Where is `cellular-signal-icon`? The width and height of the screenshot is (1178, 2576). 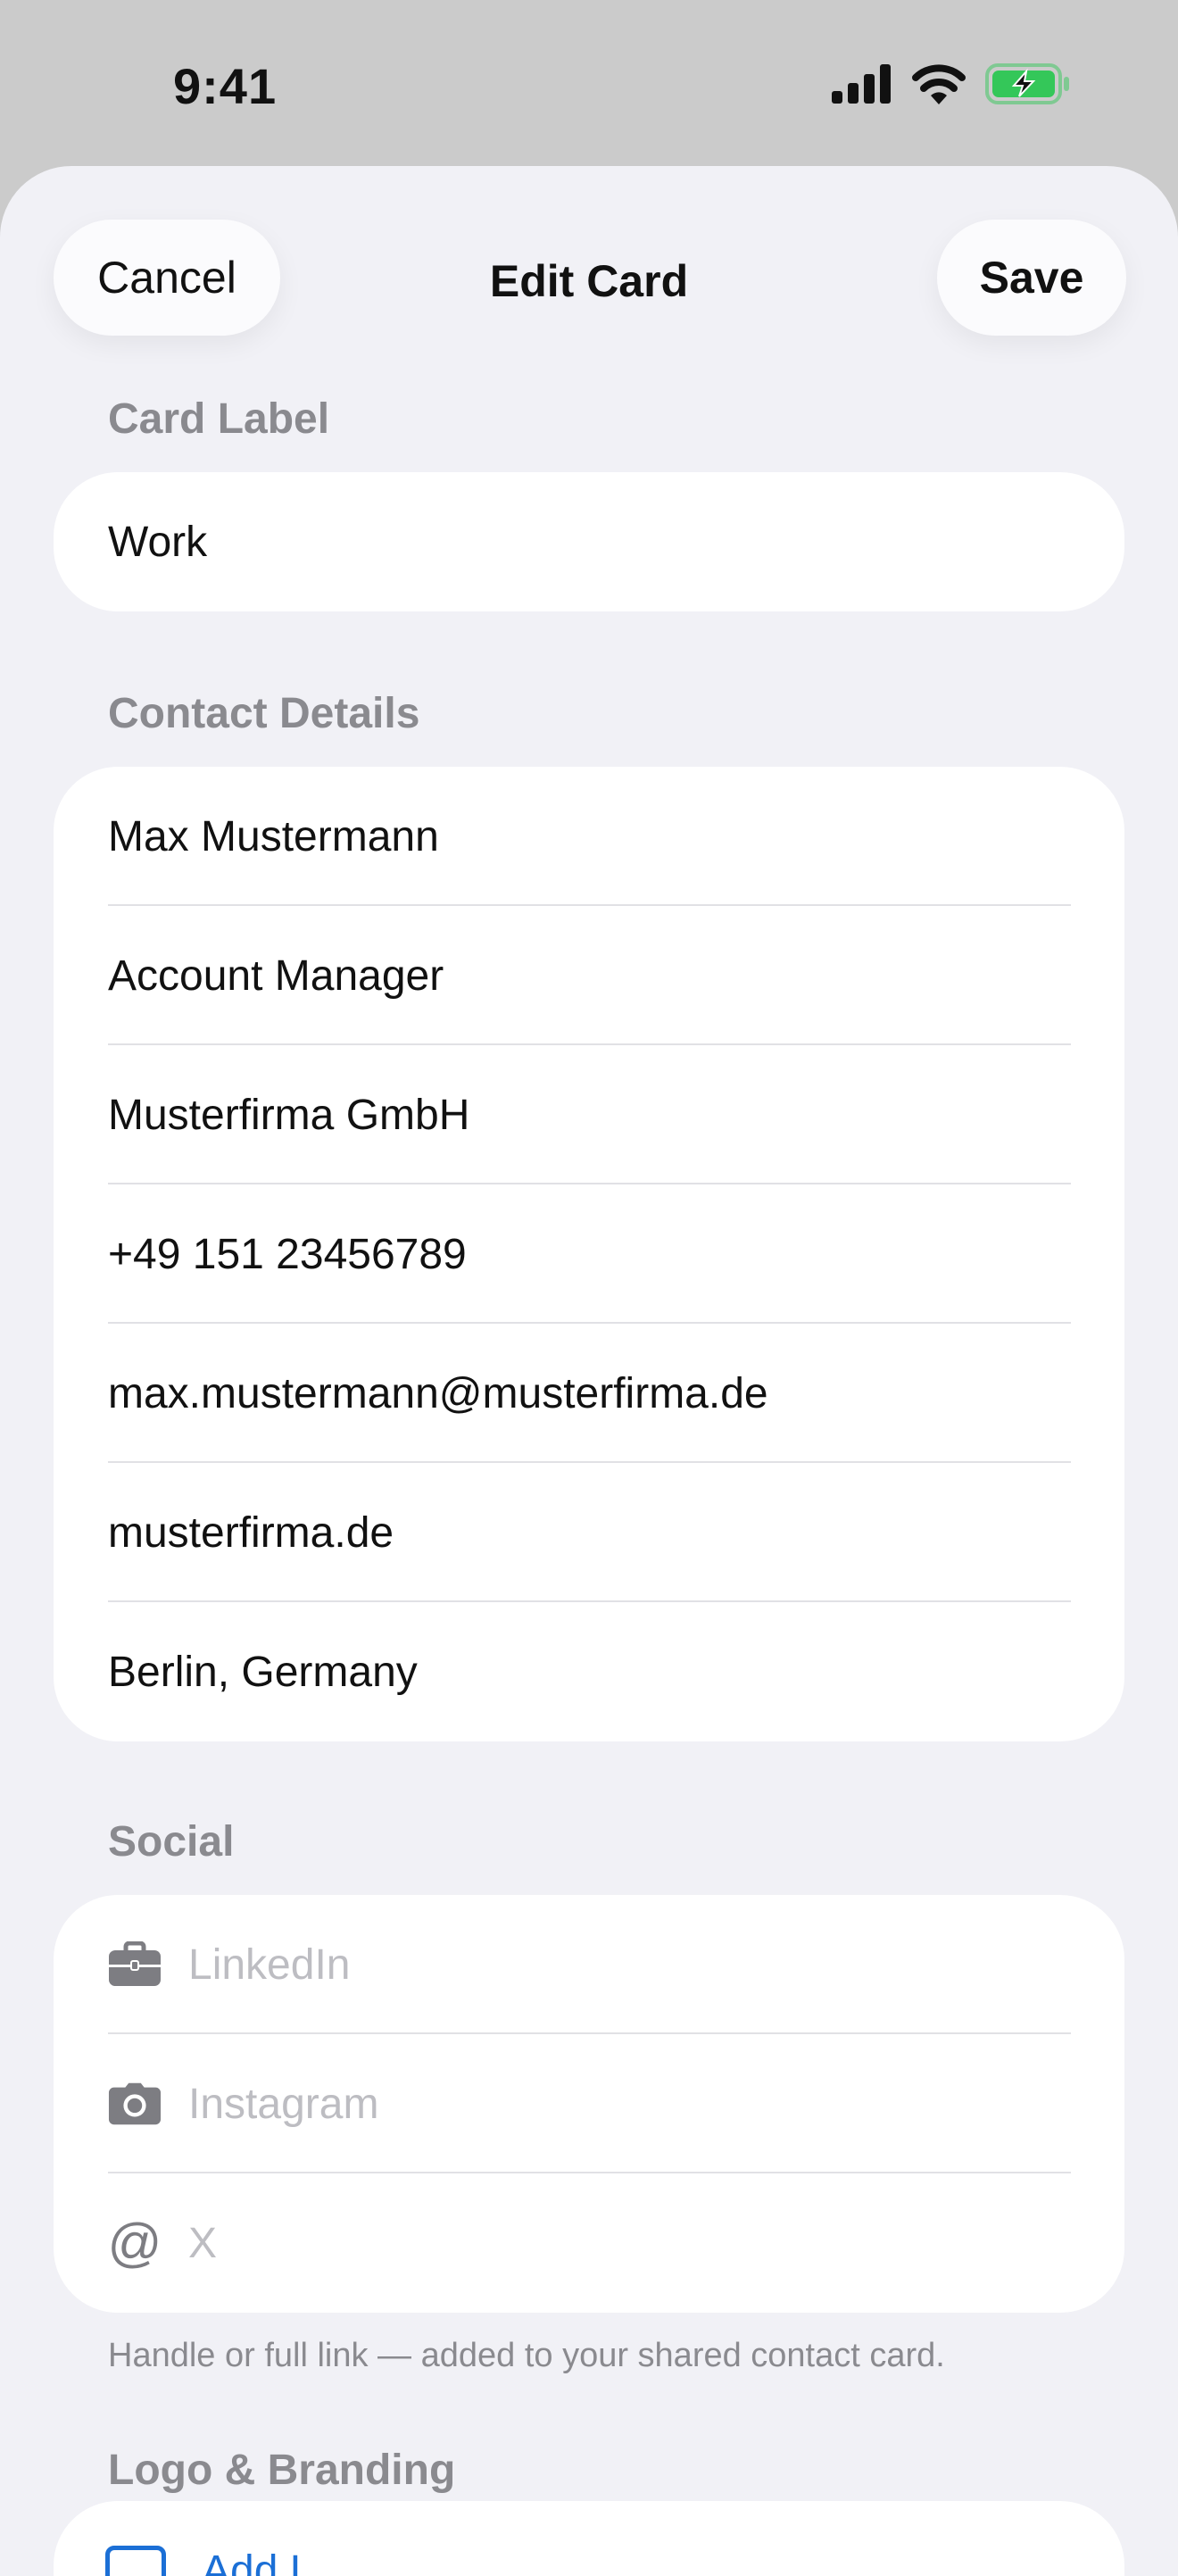
cellular-signal-icon is located at coordinates (862, 86).